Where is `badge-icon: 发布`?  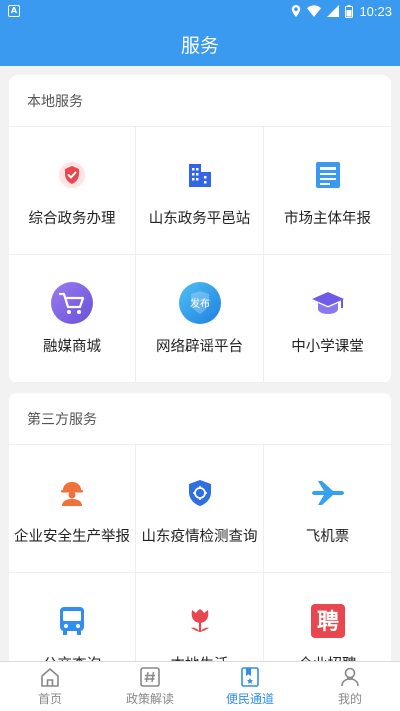
badge-icon: 发布 is located at coordinates (200, 303).